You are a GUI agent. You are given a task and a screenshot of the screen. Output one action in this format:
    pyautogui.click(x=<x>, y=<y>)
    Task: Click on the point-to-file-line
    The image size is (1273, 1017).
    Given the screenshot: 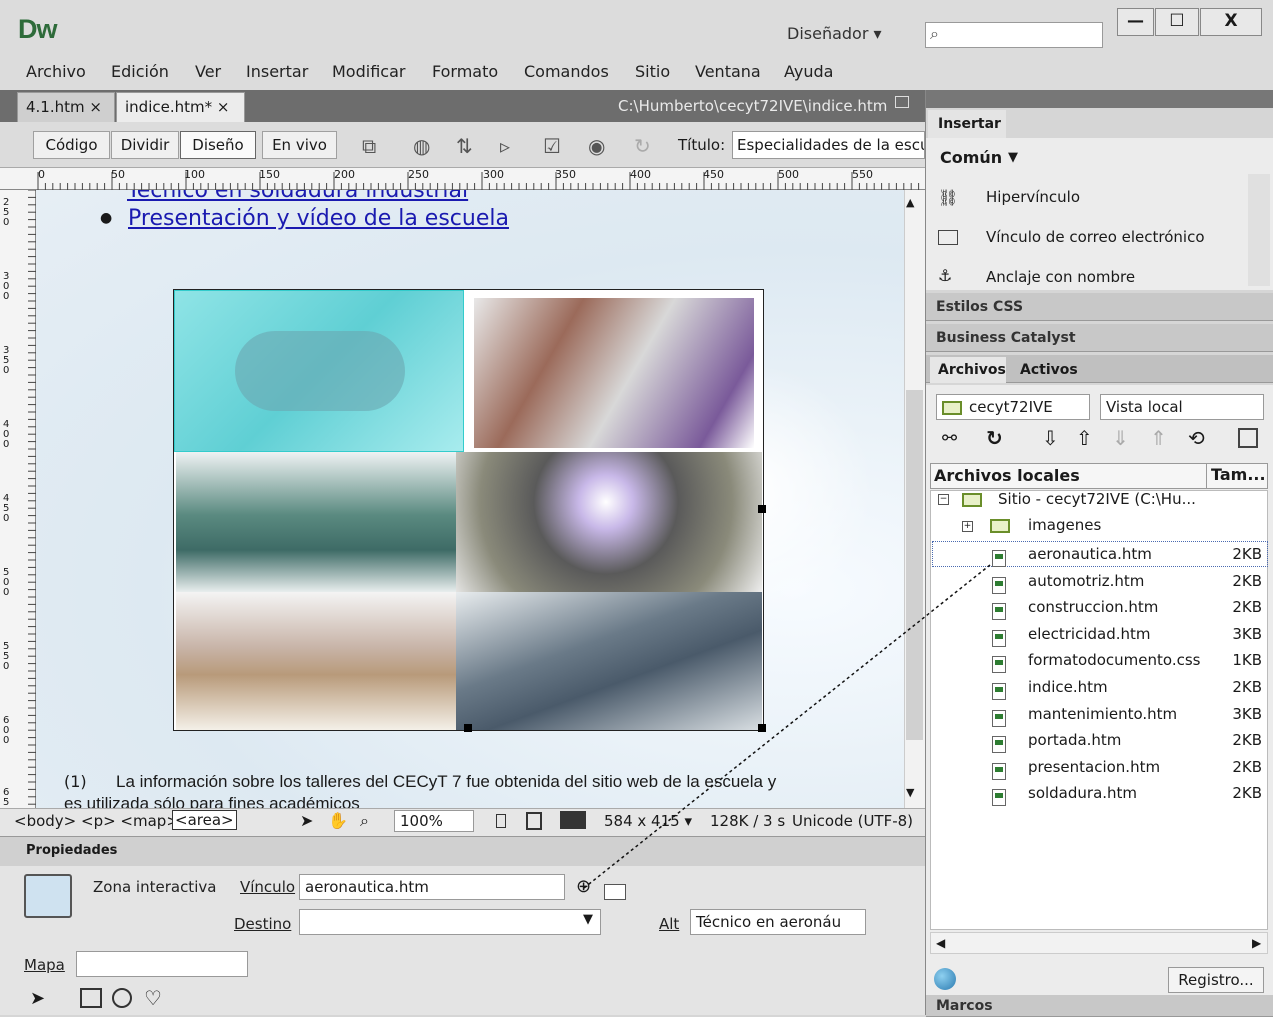 What is the action you would take?
    pyautogui.click(x=787, y=726)
    